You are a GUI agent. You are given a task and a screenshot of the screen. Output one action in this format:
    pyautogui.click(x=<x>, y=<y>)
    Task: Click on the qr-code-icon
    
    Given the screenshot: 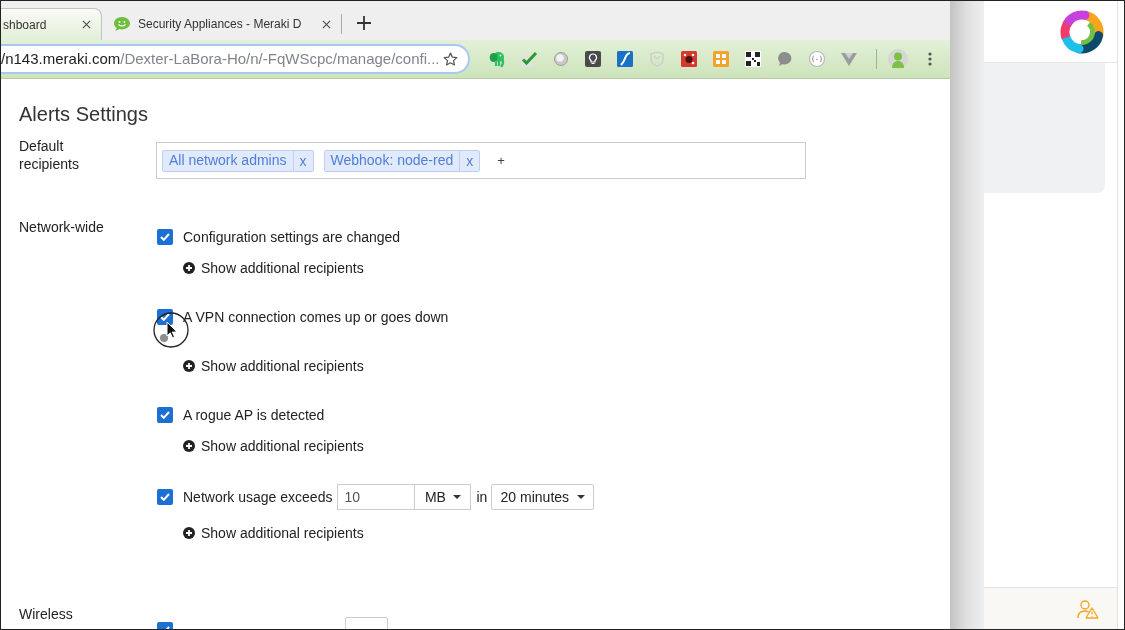 What is the action you would take?
    pyautogui.click(x=753, y=59)
    